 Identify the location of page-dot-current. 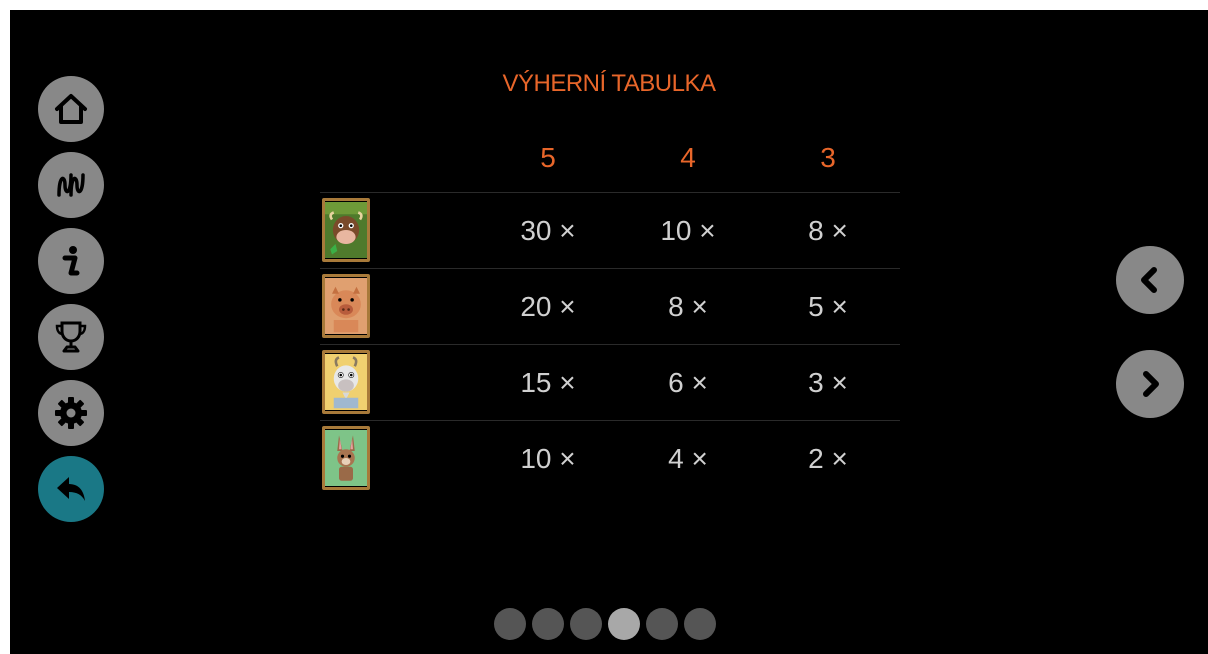
(624, 624).